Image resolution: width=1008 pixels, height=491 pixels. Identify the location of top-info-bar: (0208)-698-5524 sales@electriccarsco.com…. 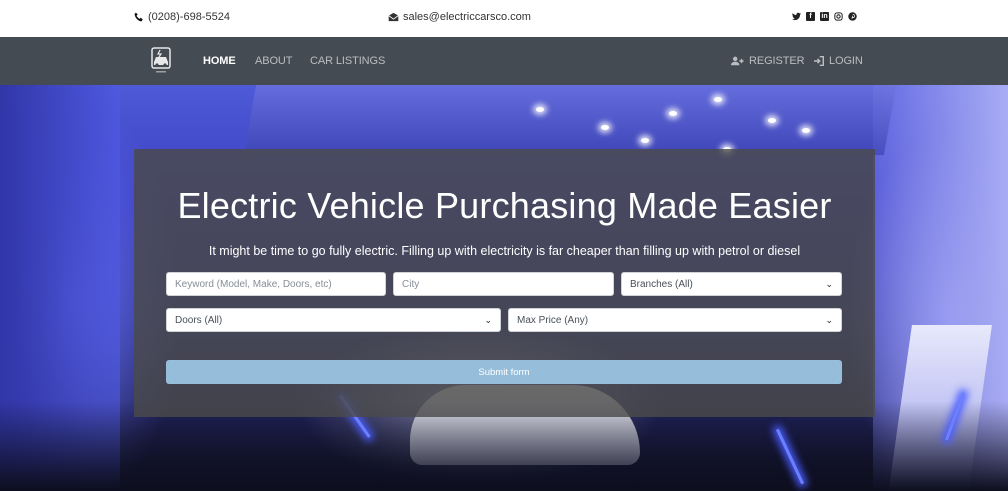
(504, 18).